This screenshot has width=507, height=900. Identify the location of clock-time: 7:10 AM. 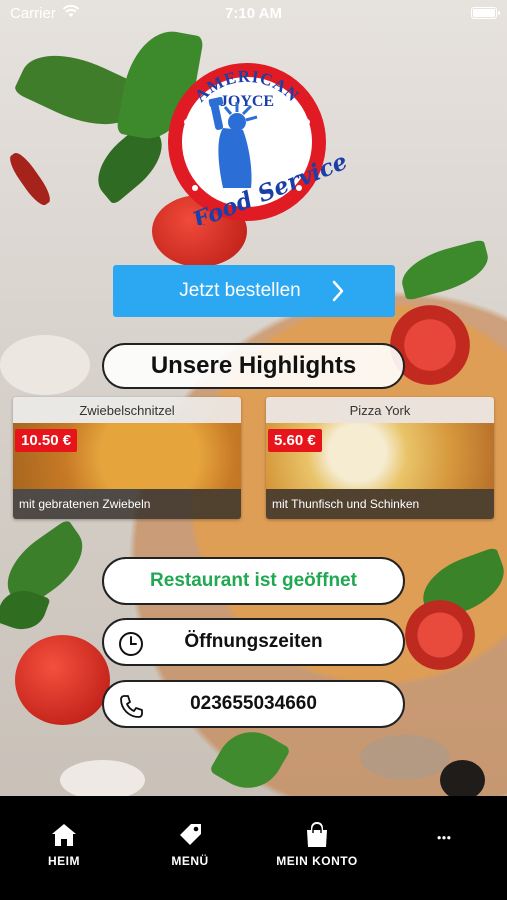
(253, 13).